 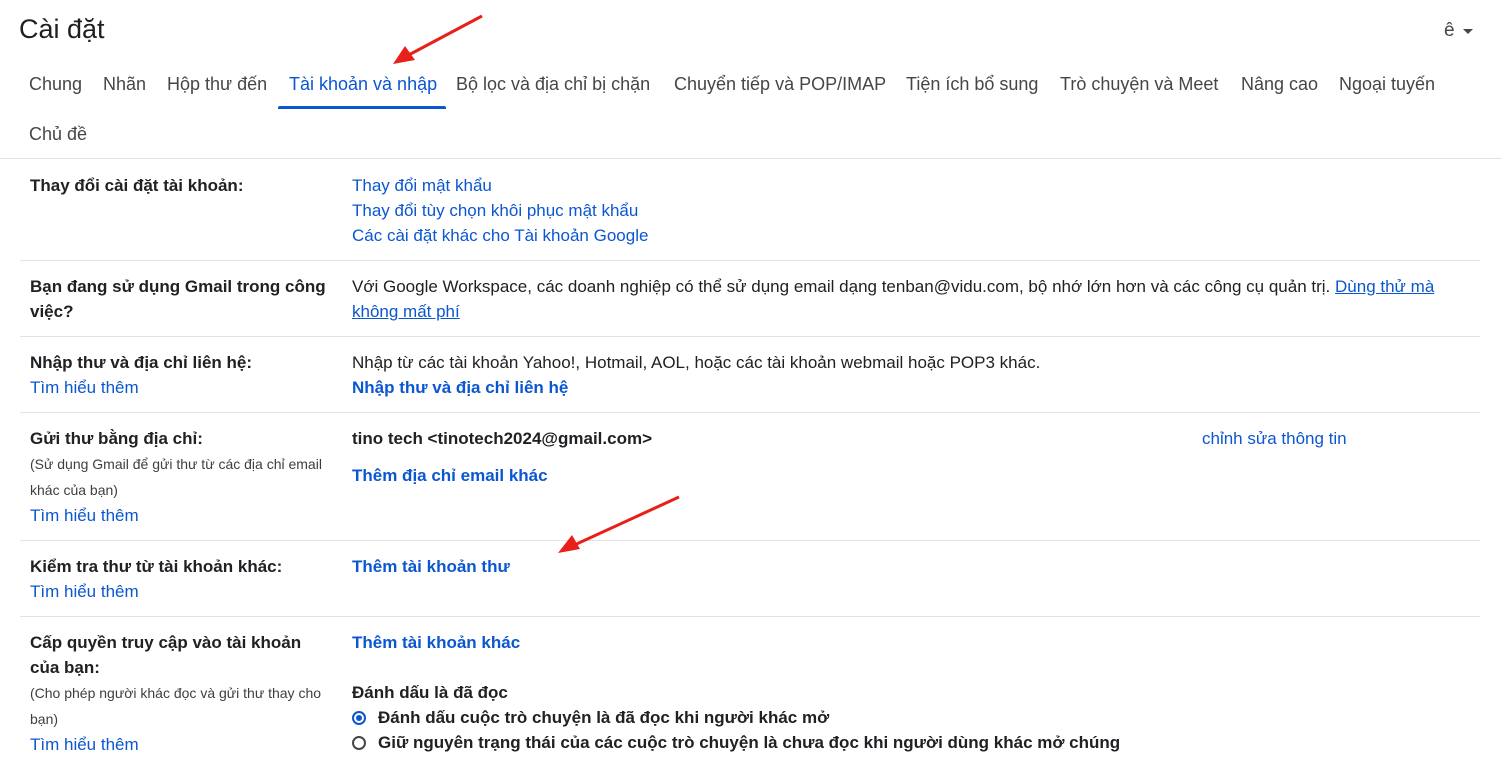 I want to click on check-mail-label: Kiểm tra thư từ tài khoản khác:, so click(x=156, y=566).